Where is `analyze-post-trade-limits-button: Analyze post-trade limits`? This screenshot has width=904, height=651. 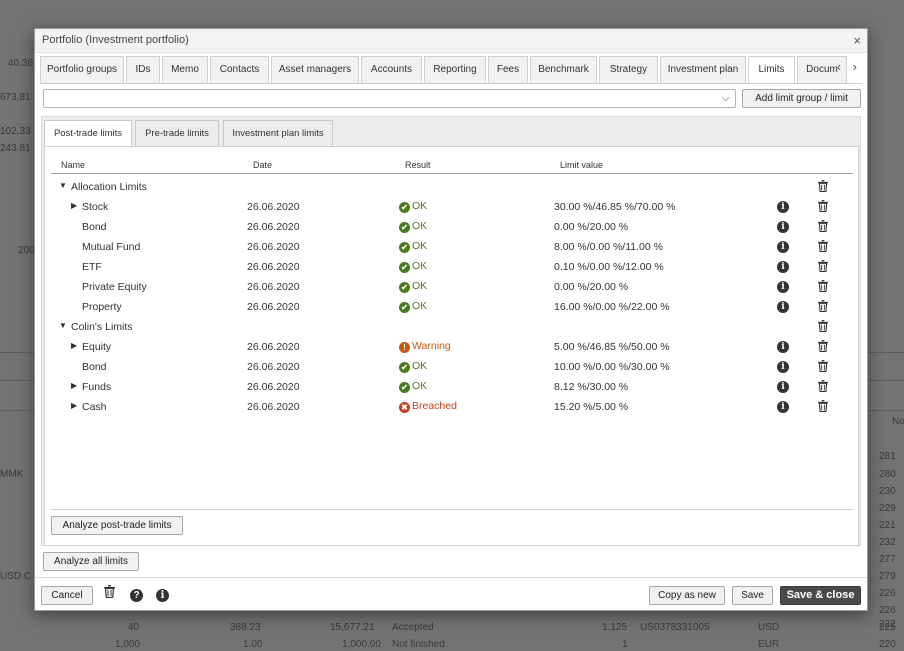
analyze-post-trade-limits-button: Analyze post-trade limits is located at coordinates (117, 525).